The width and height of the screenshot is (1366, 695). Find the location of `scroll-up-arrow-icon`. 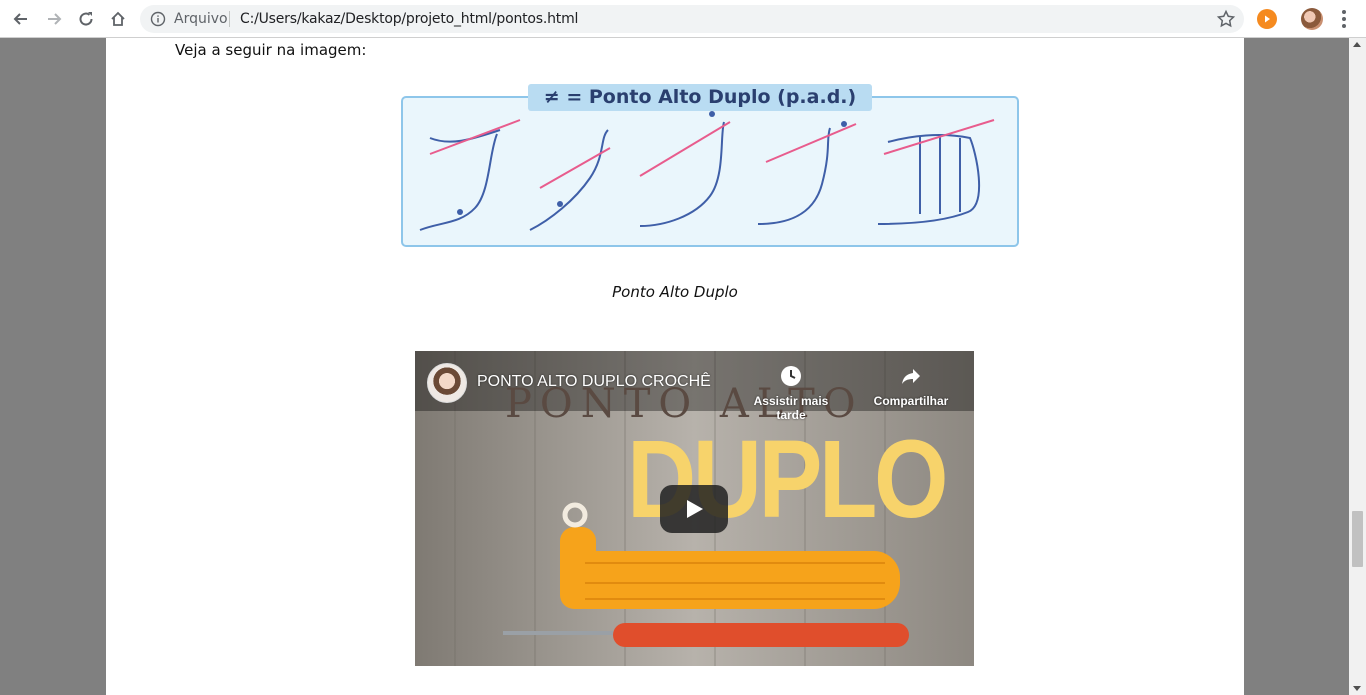

scroll-up-arrow-icon is located at coordinates (1357, 44).